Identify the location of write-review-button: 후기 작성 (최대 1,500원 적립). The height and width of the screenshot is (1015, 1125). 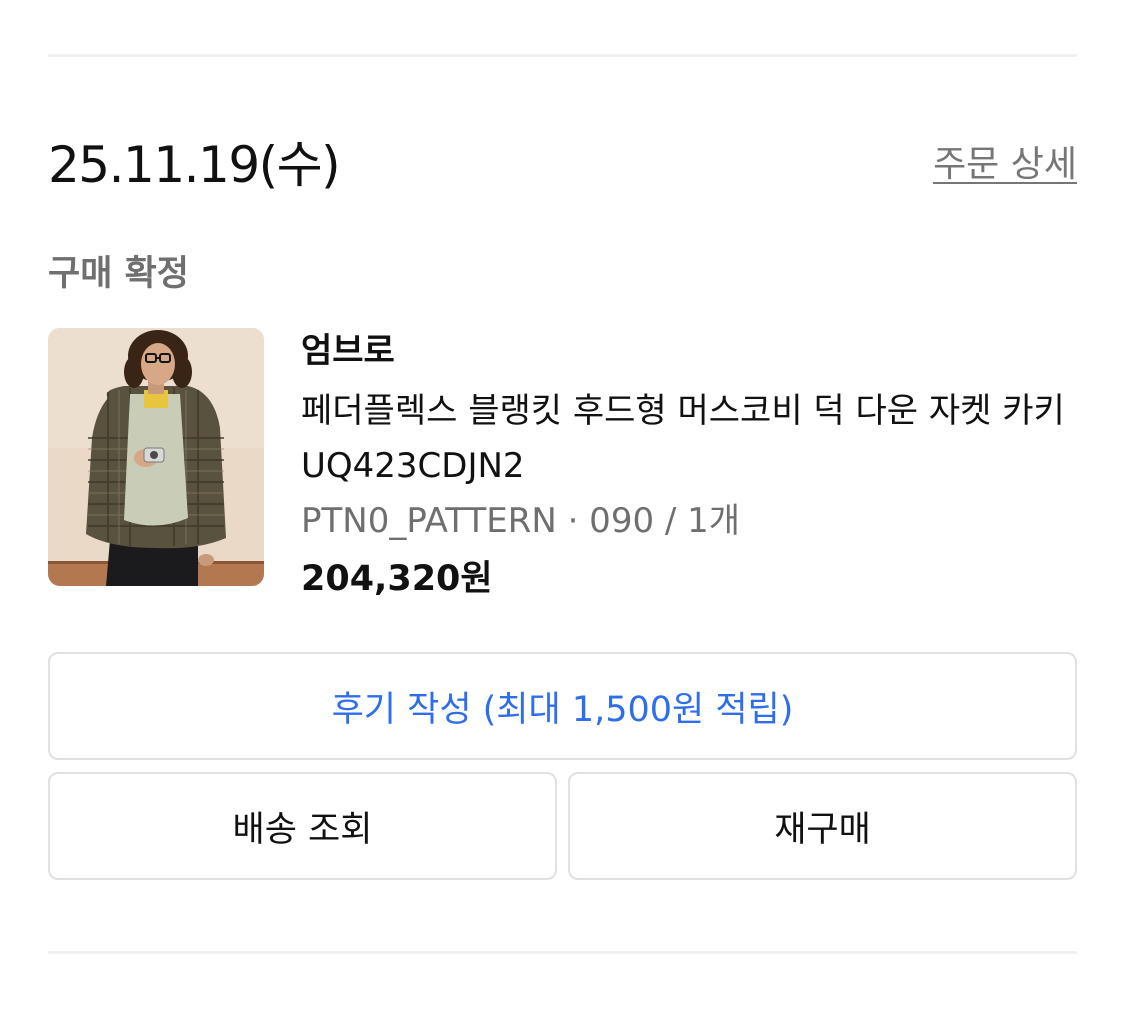
(562, 706).